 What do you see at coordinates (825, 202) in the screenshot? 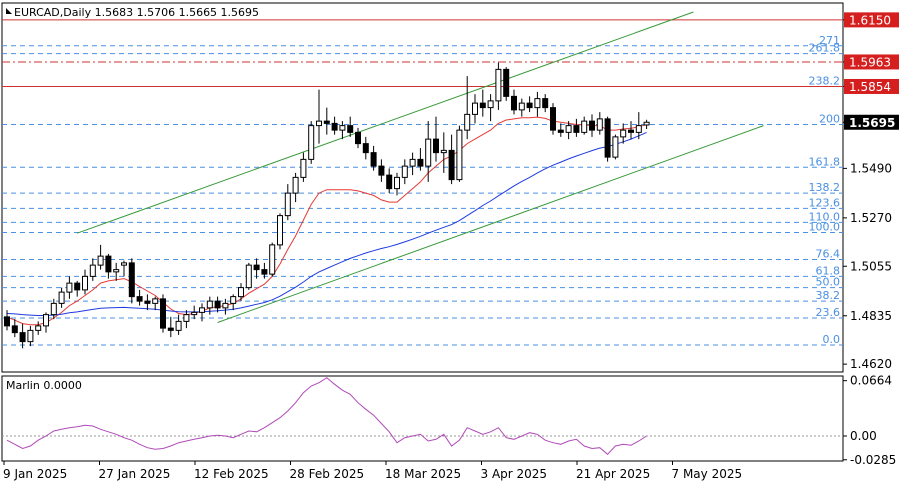
I see `fib-level-label: 123.6` at bounding box center [825, 202].